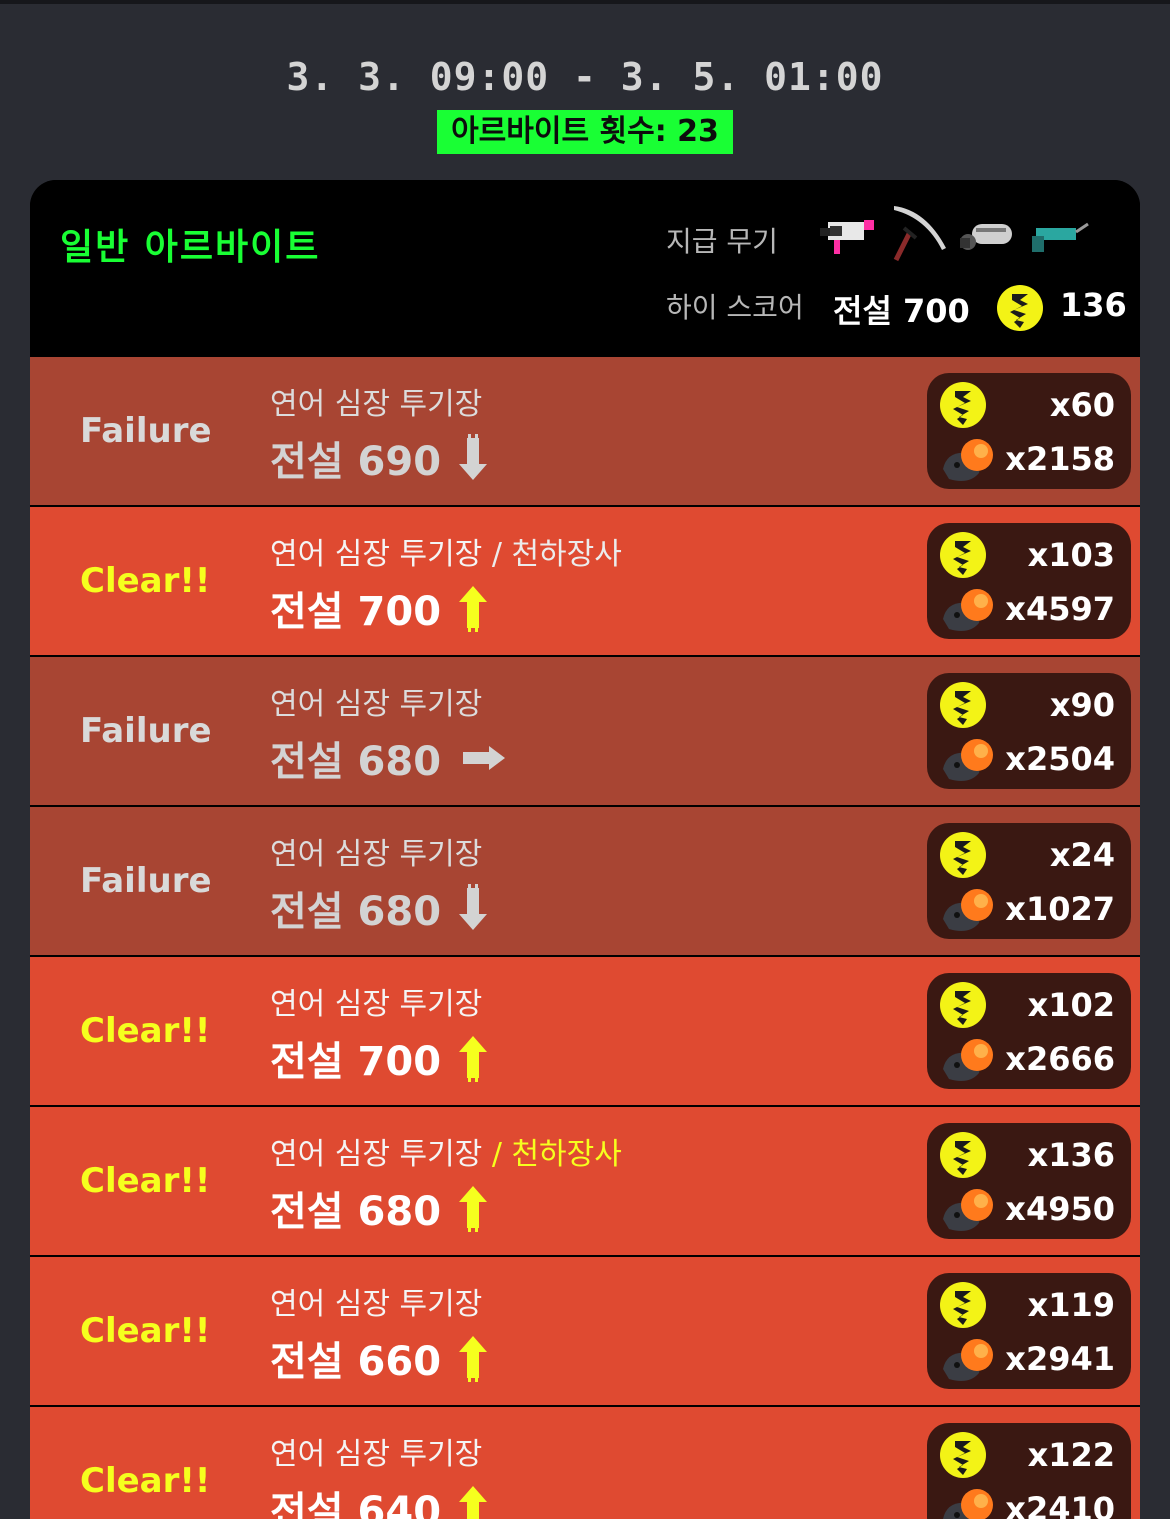 This screenshot has width=1170, height=1519. I want to click on rotation-summary: 일반 아르바이트 지급 무기 하이 스코어 전설 700 136, so click(585, 268).